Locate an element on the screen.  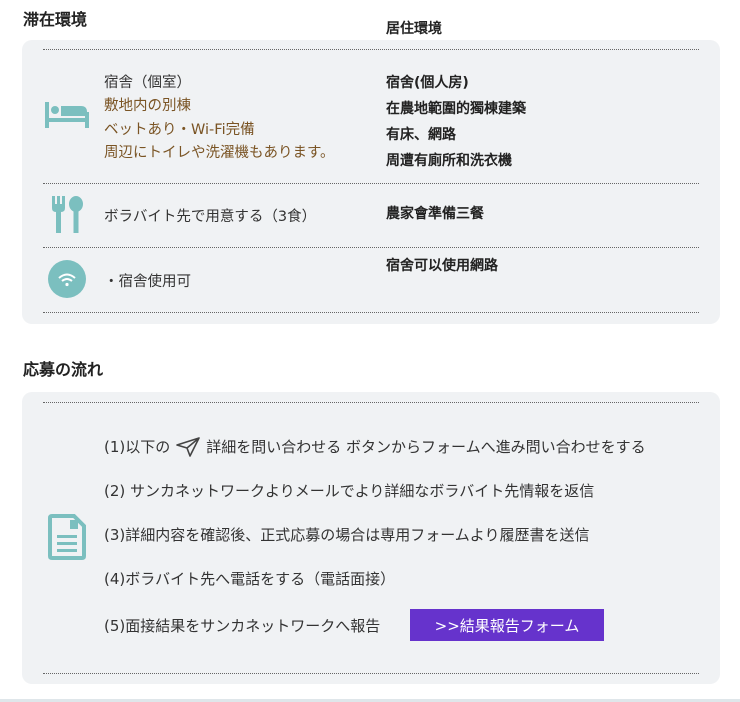
apply-step: (4)ボラバイト先へ電話をする（電話面接） is located at coordinates (250, 579).